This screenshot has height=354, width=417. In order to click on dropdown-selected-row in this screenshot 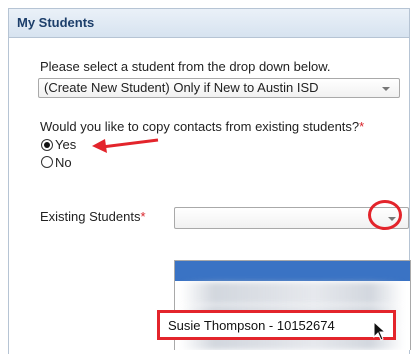, I will do `click(292, 271)`.